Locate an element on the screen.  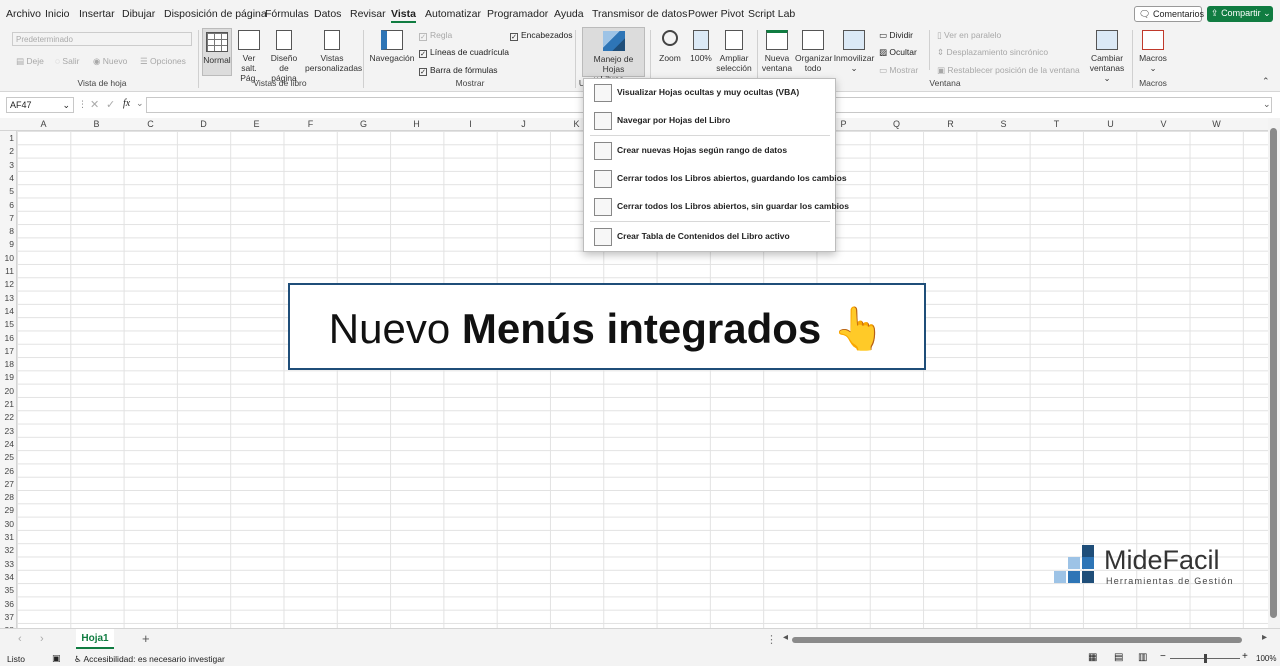
next-sheet-icon: › is located at coordinates (42, 639).